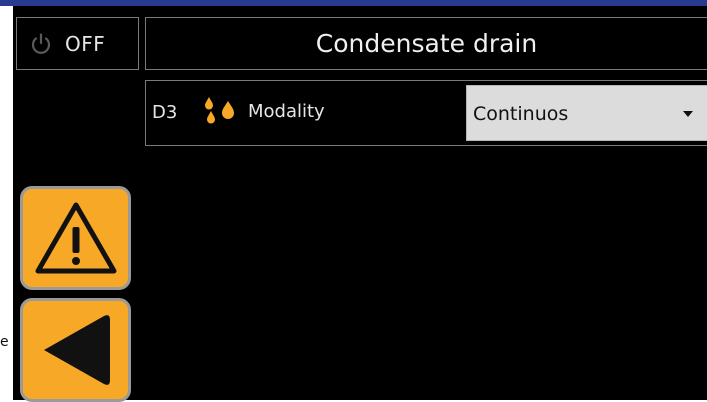  I want to click on parameter-code: D3, so click(165, 112).